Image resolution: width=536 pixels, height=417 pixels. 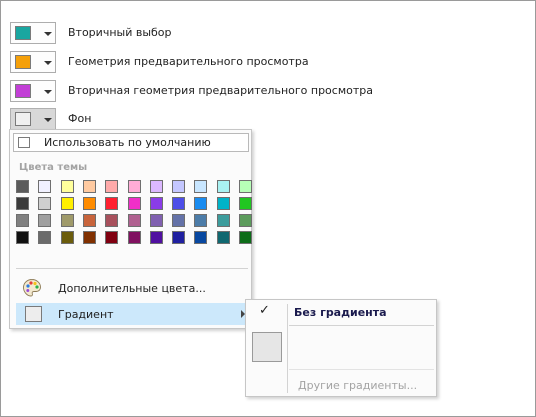 I want to click on preview-geometry-color-picker, so click(x=33, y=62).